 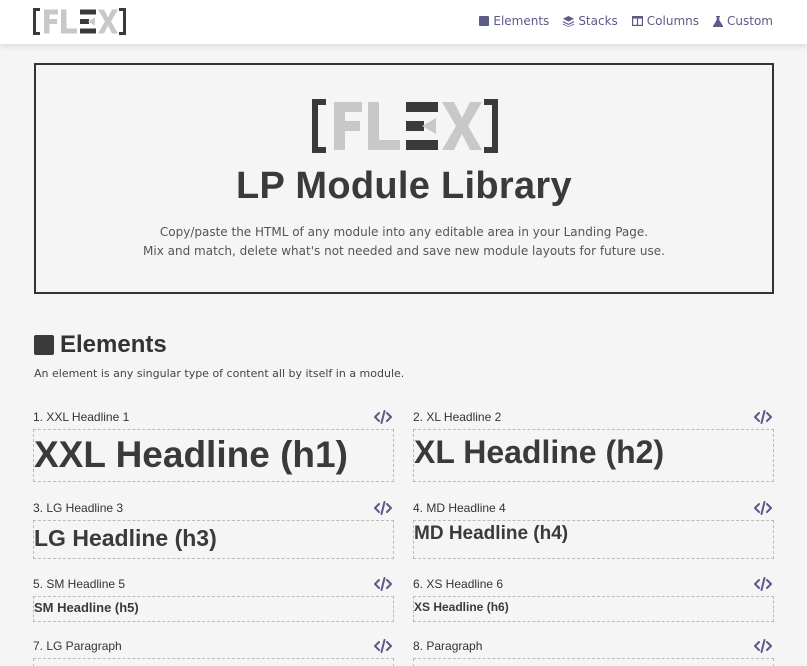 What do you see at coordinates (569, 21) in the screenshot?
I see `layers-icon` at bounding box center [569, 21].